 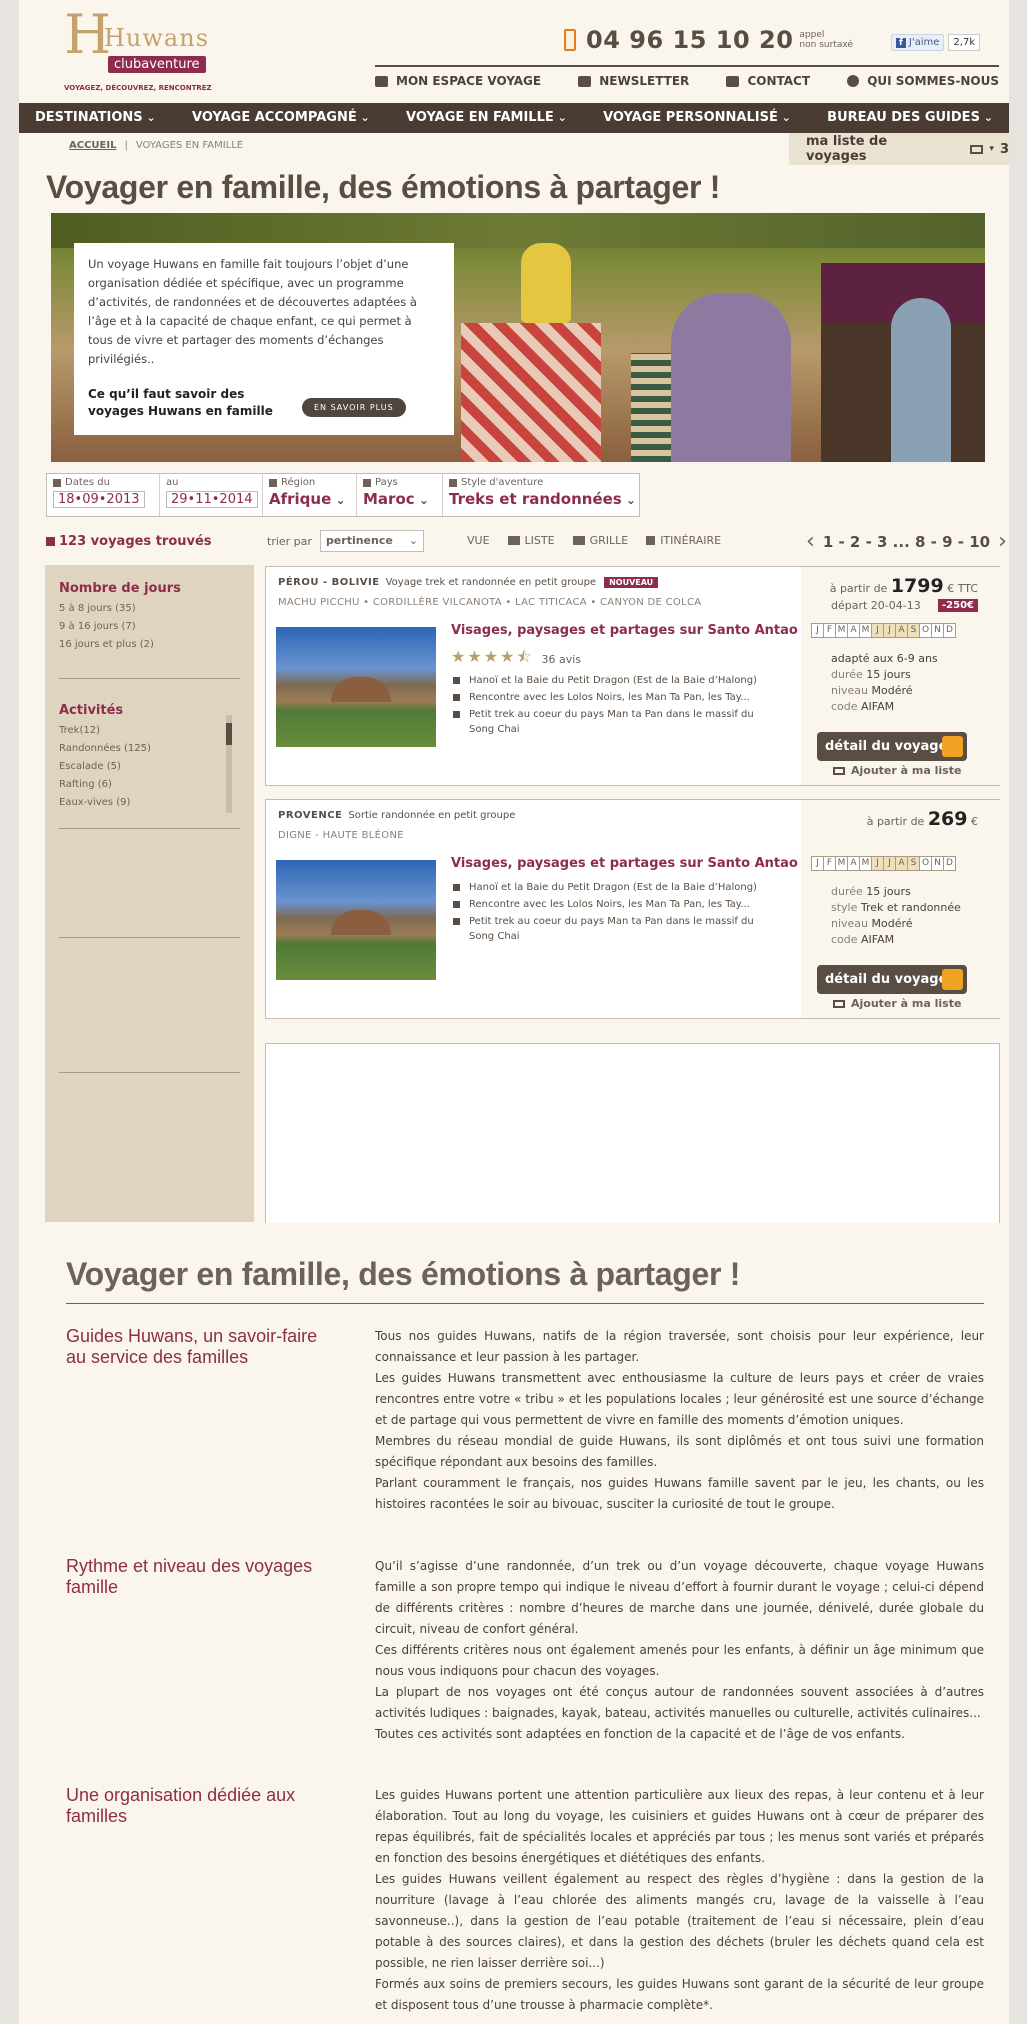 What do you see at coordinates (212, 499) in the screenshot?
I see `date-to-input: 29•11•2014` at bounding box center [212, 499].